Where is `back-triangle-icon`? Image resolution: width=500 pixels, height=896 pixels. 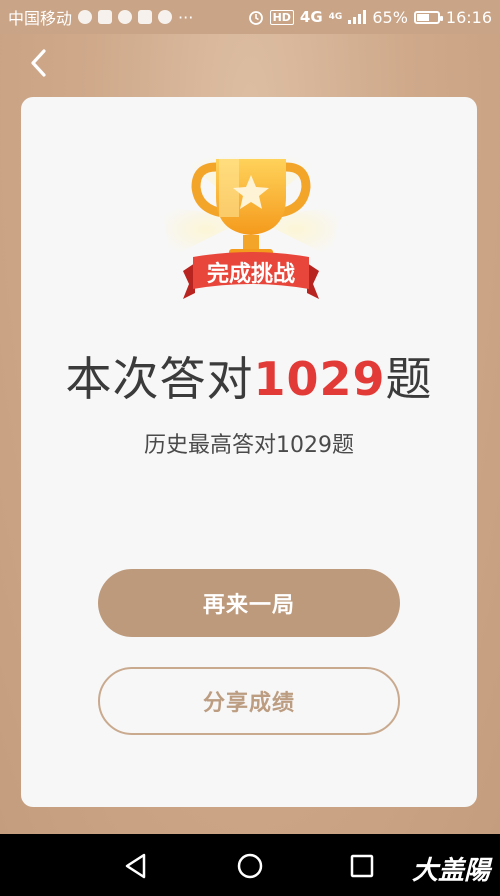
back-triangle-icon is located at coordinates (135, 866).